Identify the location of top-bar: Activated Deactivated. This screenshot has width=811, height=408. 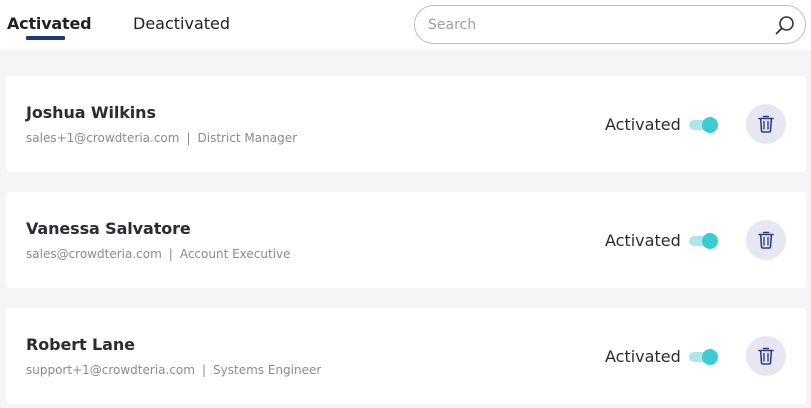
(405, 25).